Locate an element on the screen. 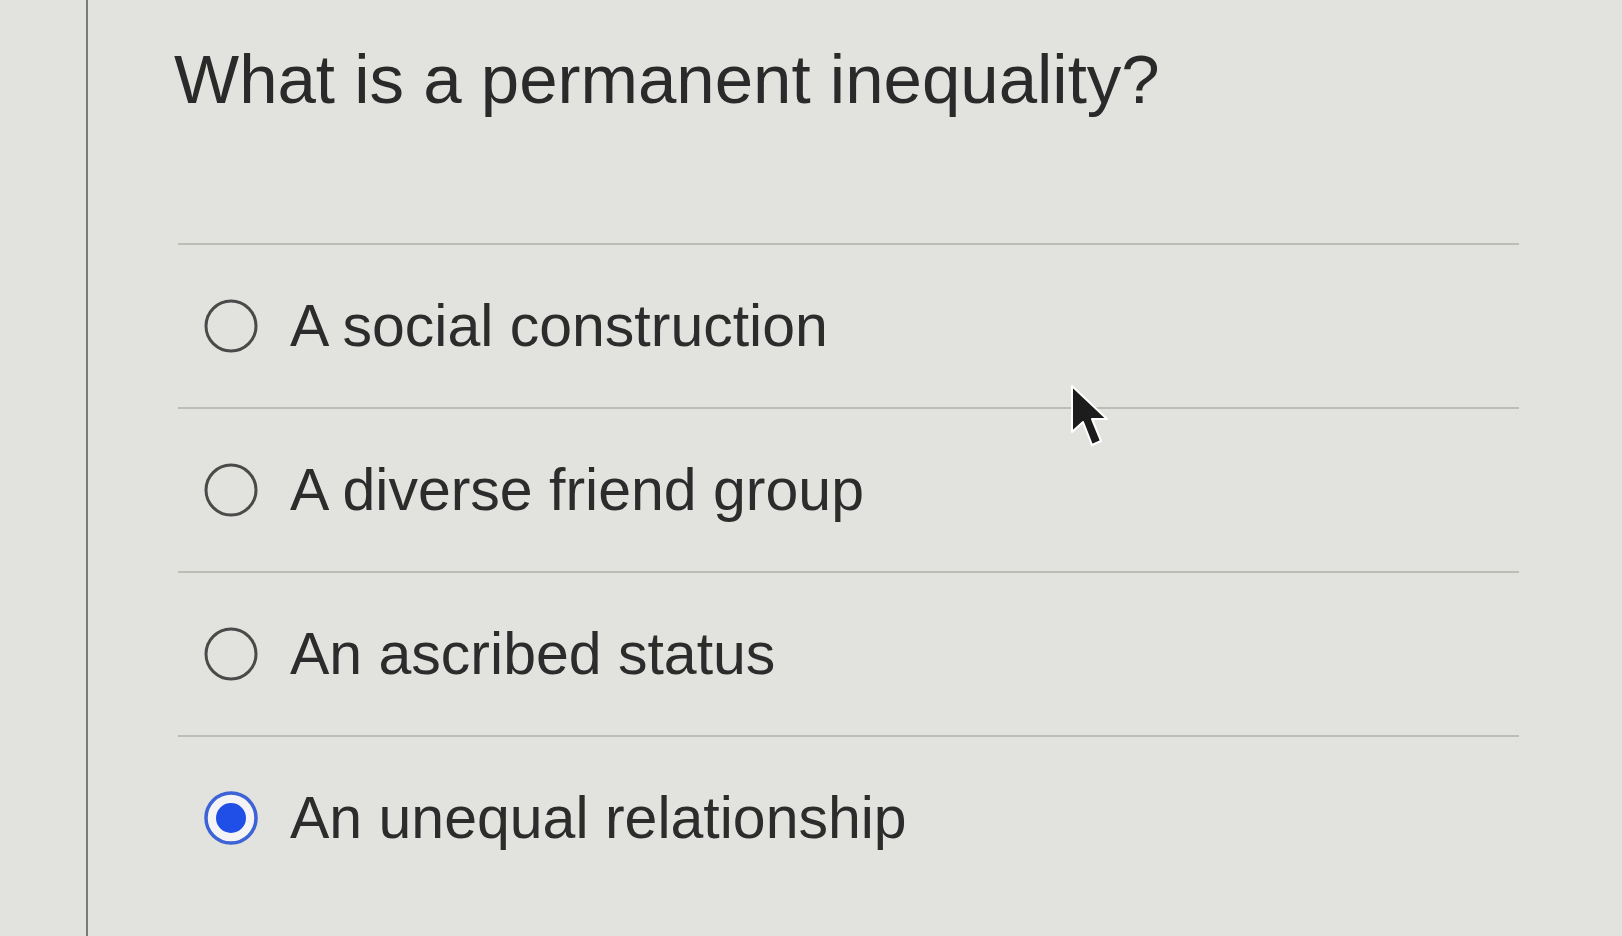  option-label: An unequal relationship is located at coordinates (598, 818).